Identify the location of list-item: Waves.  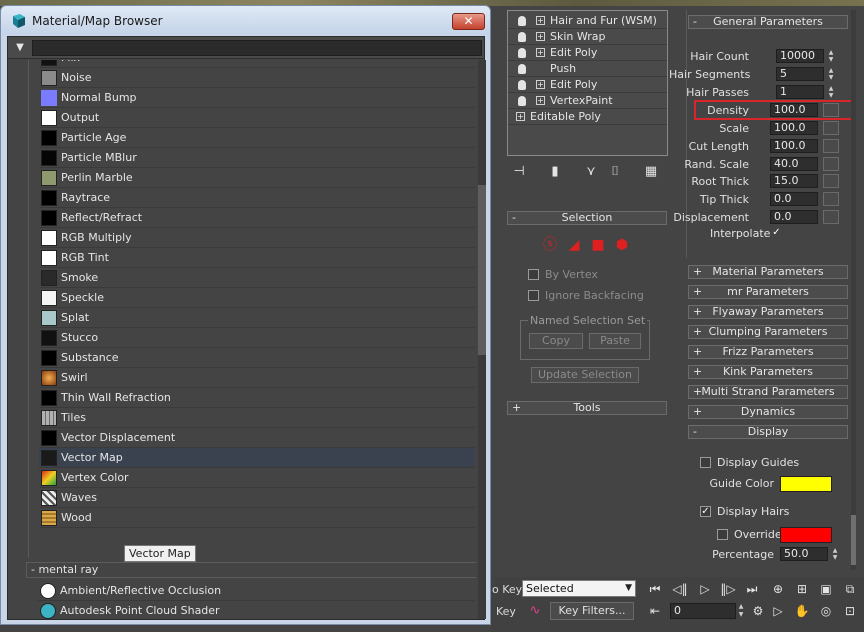
(257, 498).